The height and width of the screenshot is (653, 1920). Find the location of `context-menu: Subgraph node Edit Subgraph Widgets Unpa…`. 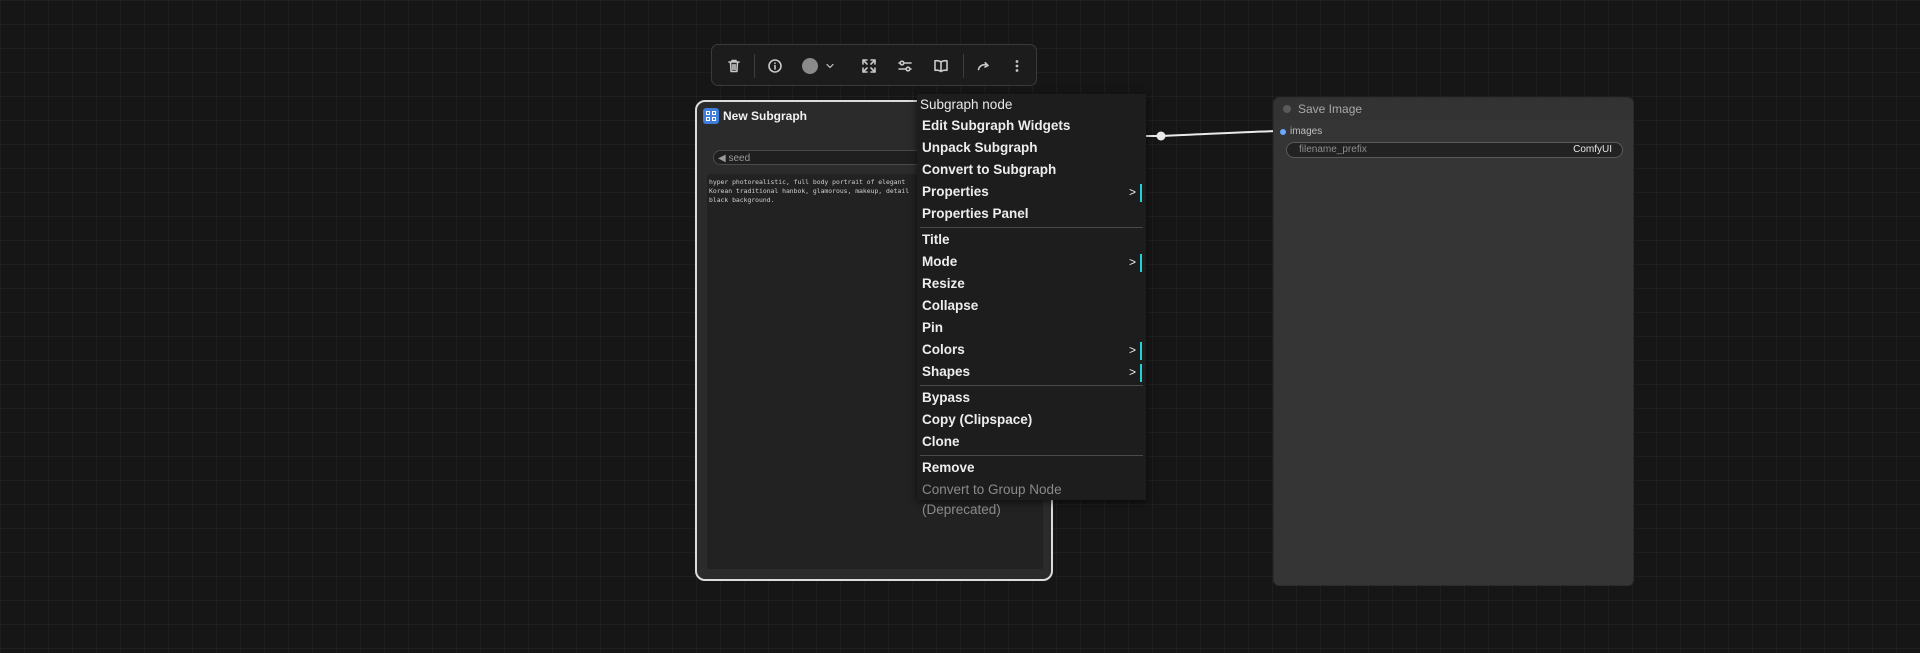

context-menu: Subgraph node Edit Subgraph Widgets Unpa… is located at coordinates (1031, 305).